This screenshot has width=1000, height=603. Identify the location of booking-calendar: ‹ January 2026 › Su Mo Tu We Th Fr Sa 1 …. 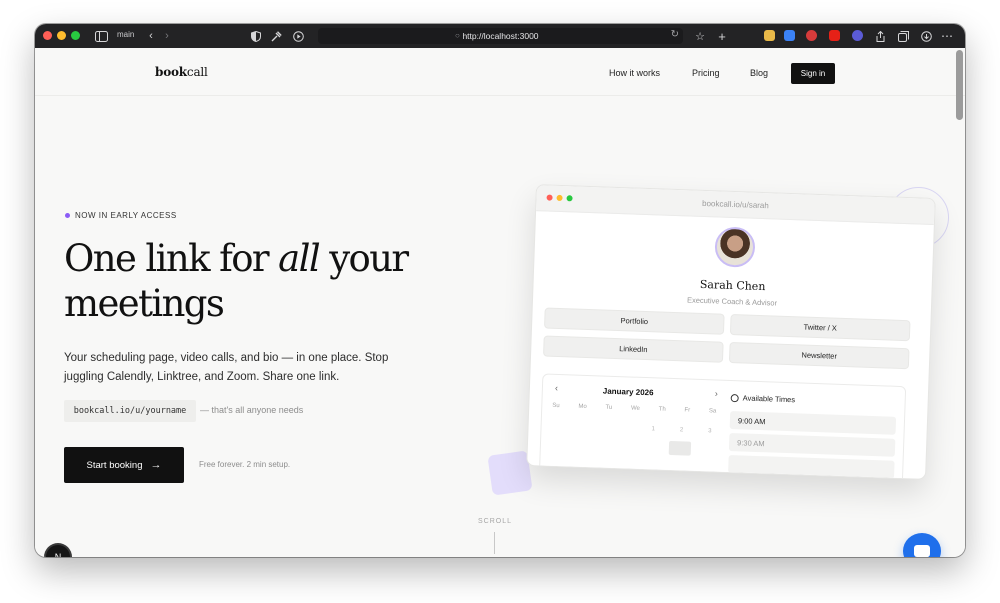
(722, 426).